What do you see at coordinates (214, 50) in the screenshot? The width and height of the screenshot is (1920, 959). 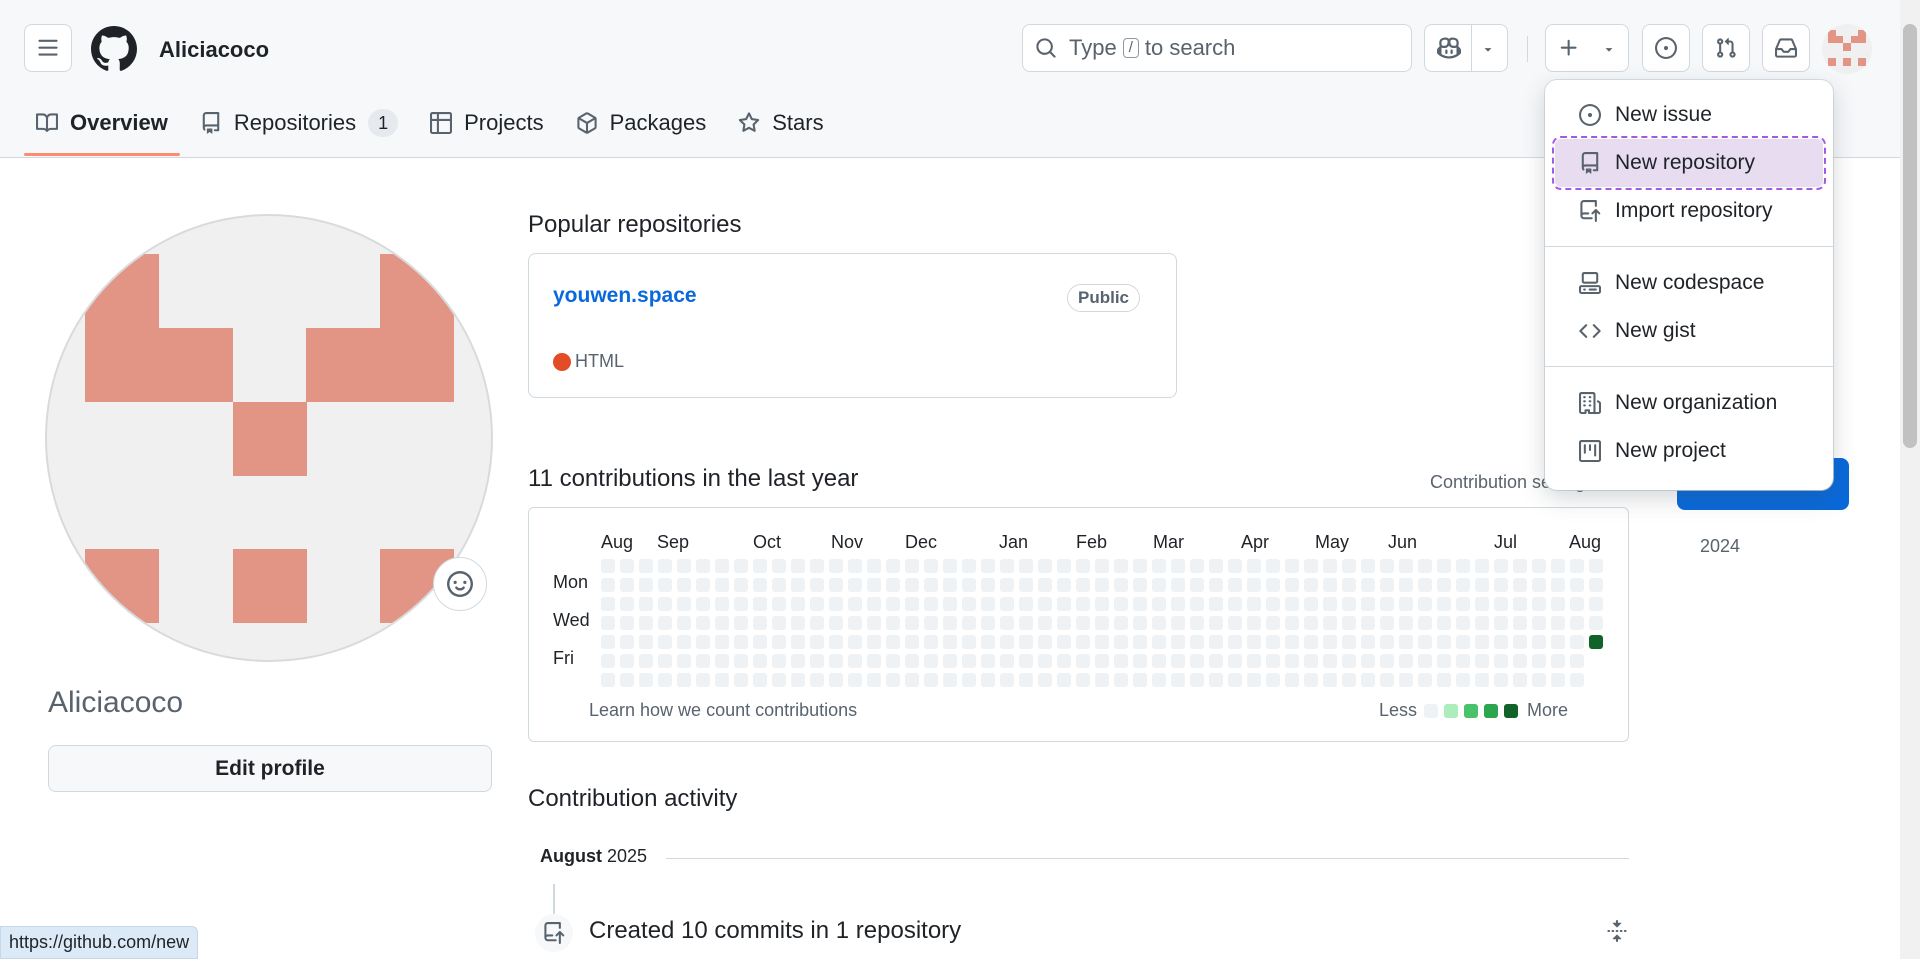 I see `header-username: Aliciacoco` at bounding box center [214, 50].